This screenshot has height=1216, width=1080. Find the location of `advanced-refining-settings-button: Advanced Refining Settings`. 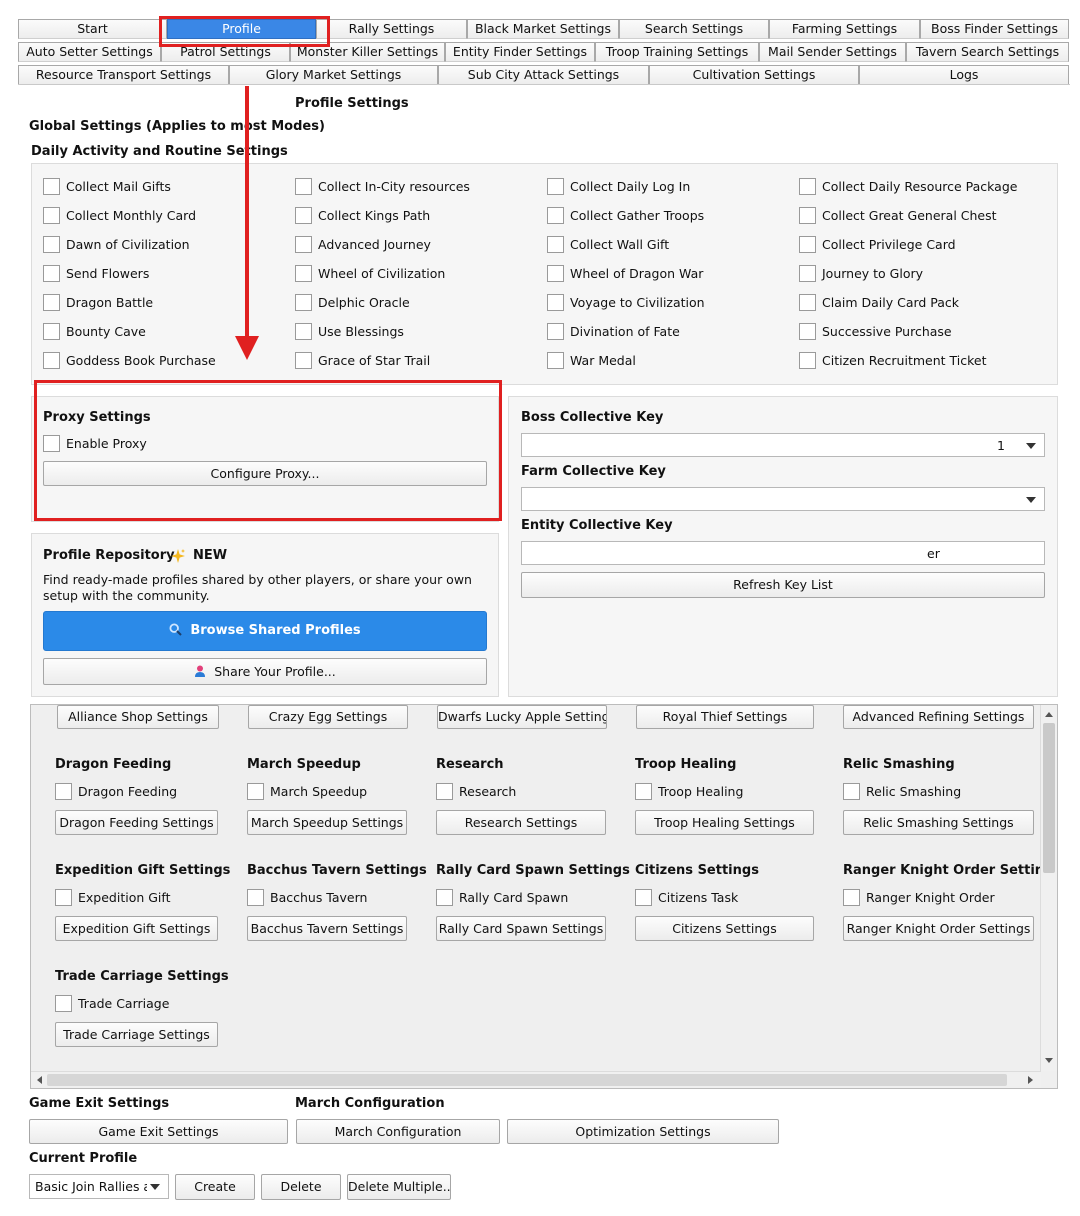

advanced-refining-settings-button: Advanced Refining Settings is located at coordinates (938, 717).